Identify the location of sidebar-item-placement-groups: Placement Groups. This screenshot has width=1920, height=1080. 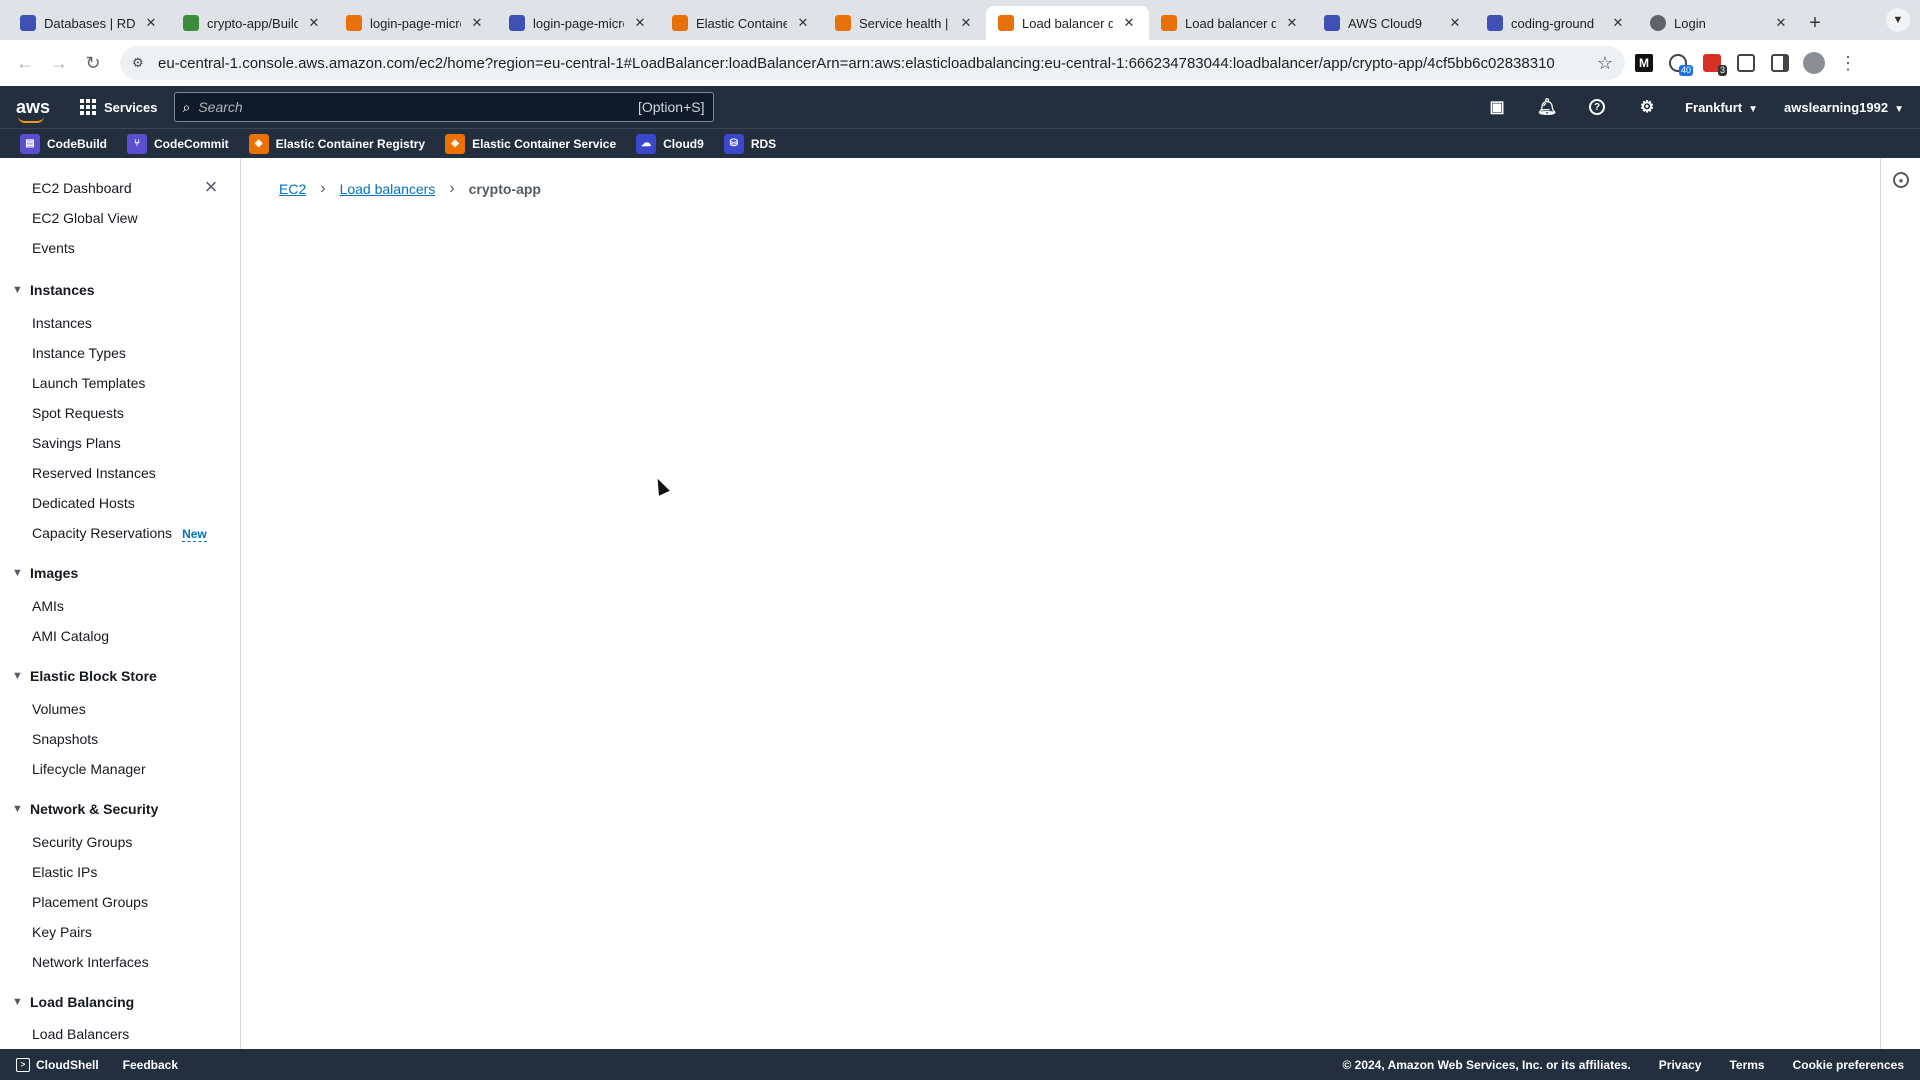
(90, 902).